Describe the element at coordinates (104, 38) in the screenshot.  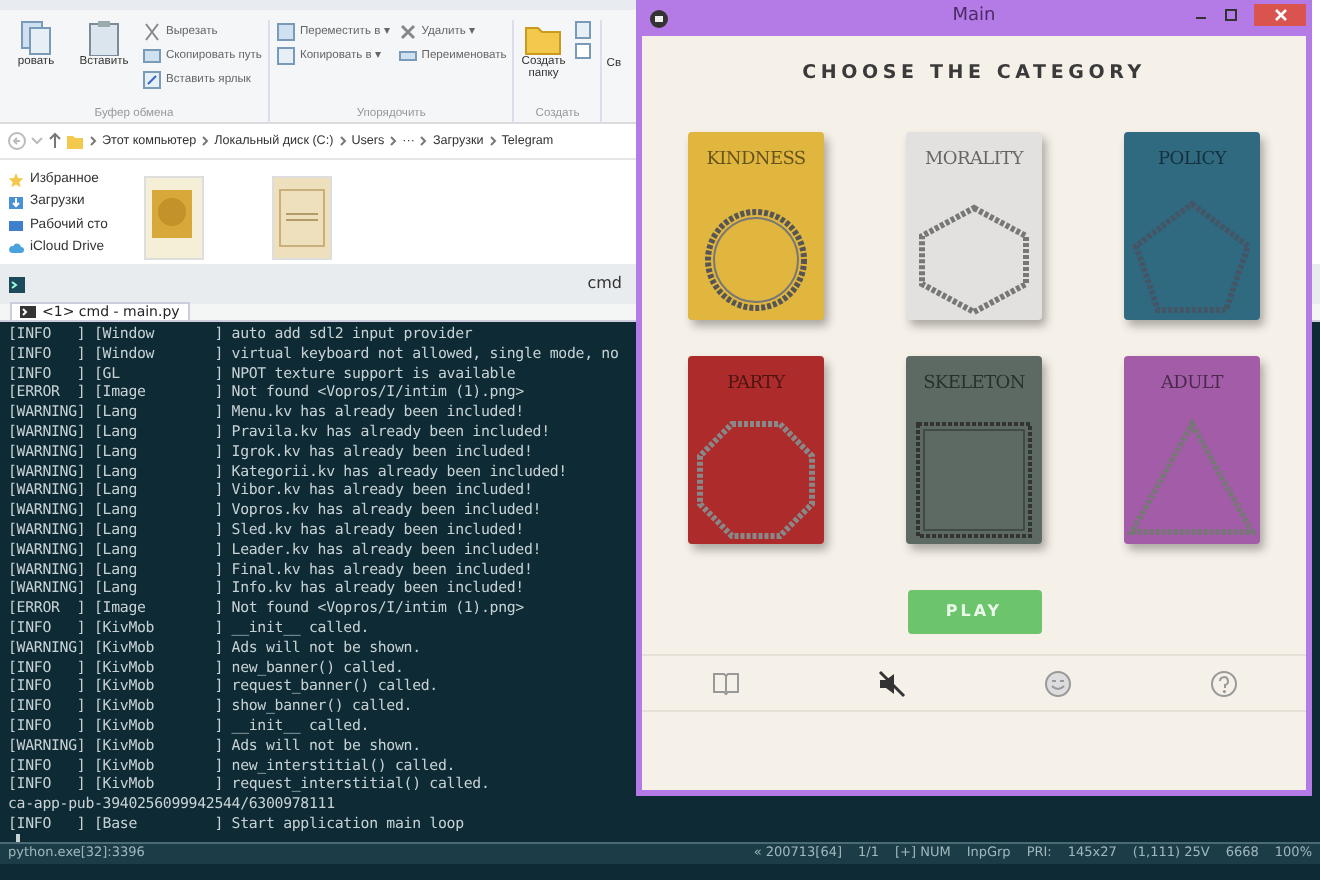
I see `clipboard-icon` at that location.